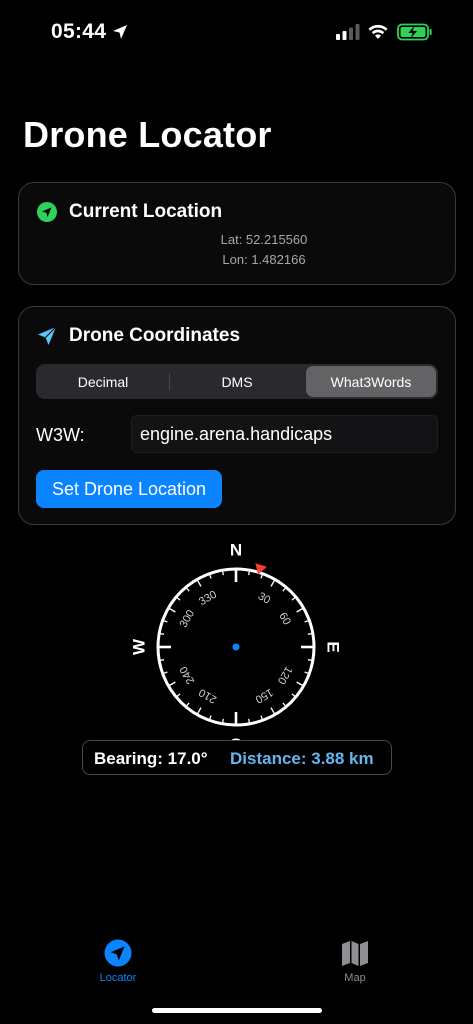 The height and width of the screenshot is (1024, 473). I want to click on current-location-title: Current Location, so click(146, 211).